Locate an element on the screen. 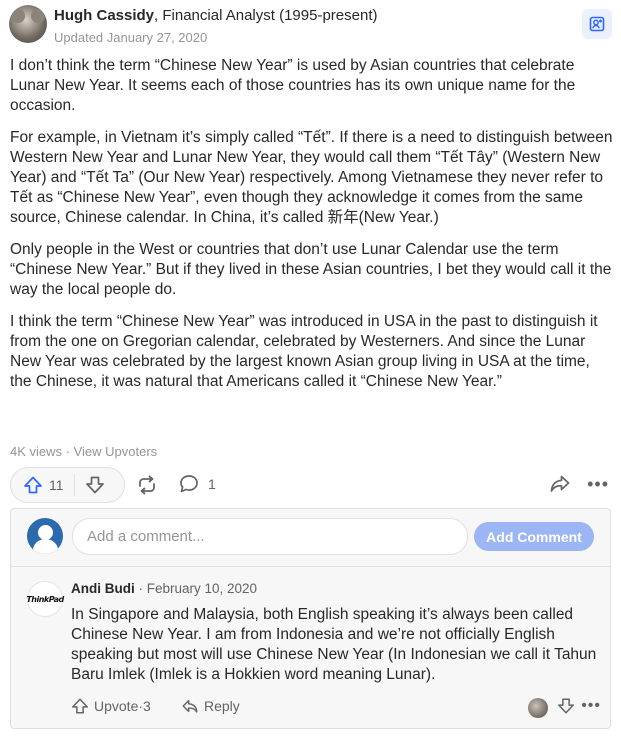 The image size is (621, 737). share-forward-button is located at coordinates (560, 486).